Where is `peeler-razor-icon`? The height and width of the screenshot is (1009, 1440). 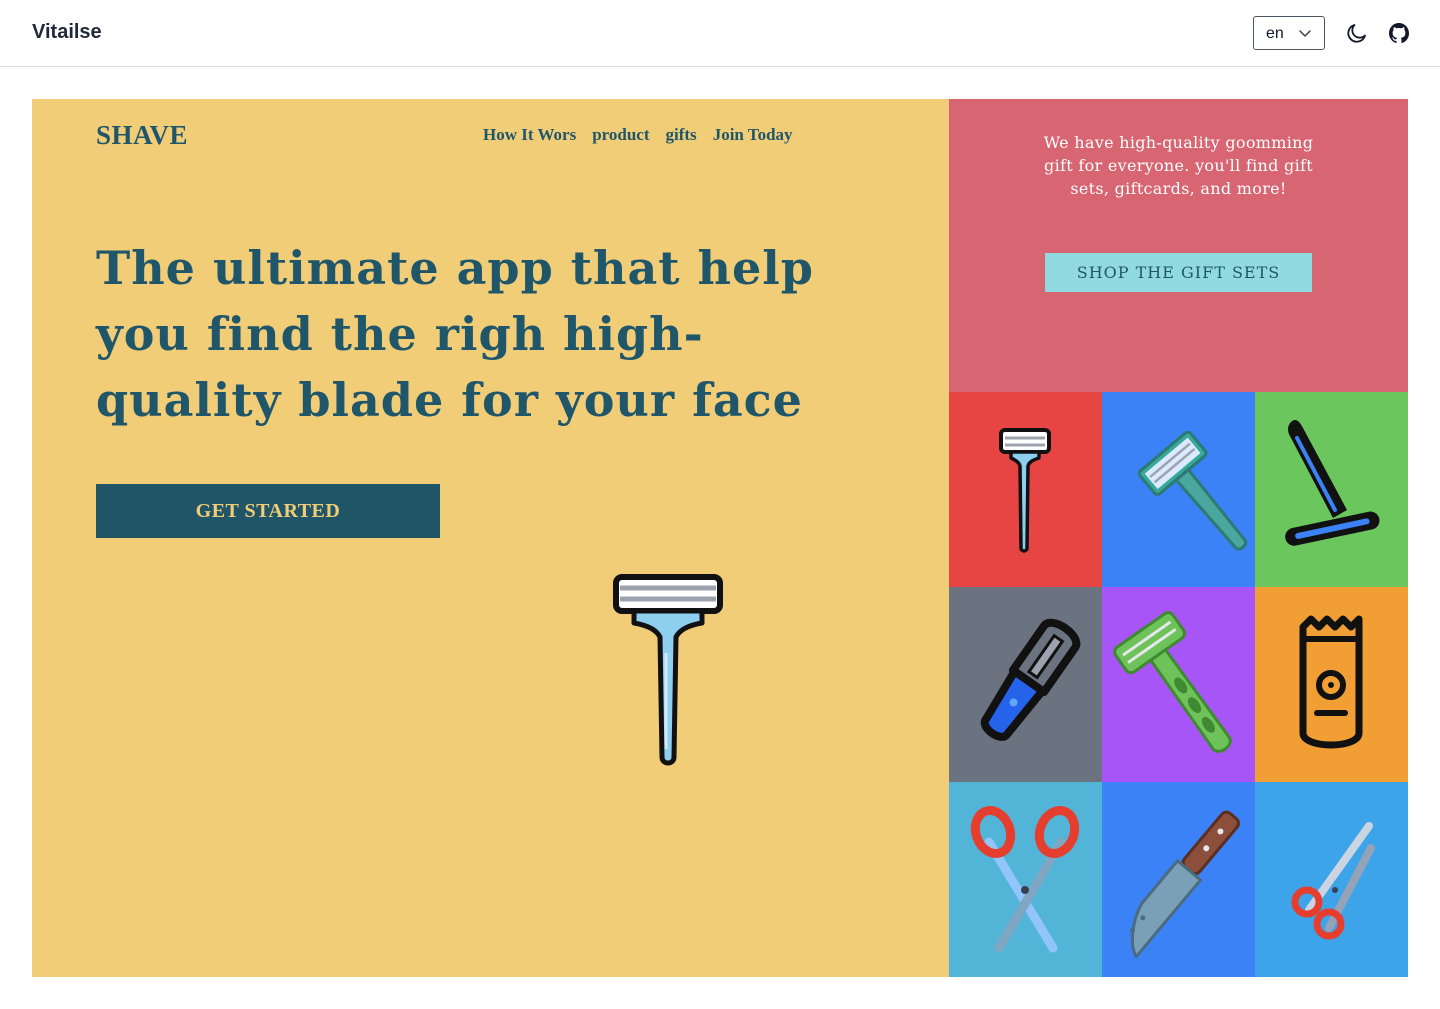 peeler-razor-icon is located at coordinates (1030, 679).